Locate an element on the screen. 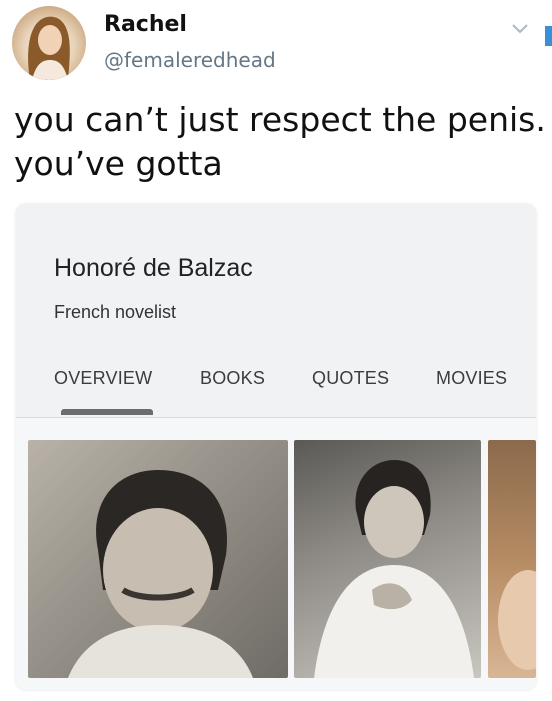  tab-quotes: QUOTES is located at coordinates (350, 378).